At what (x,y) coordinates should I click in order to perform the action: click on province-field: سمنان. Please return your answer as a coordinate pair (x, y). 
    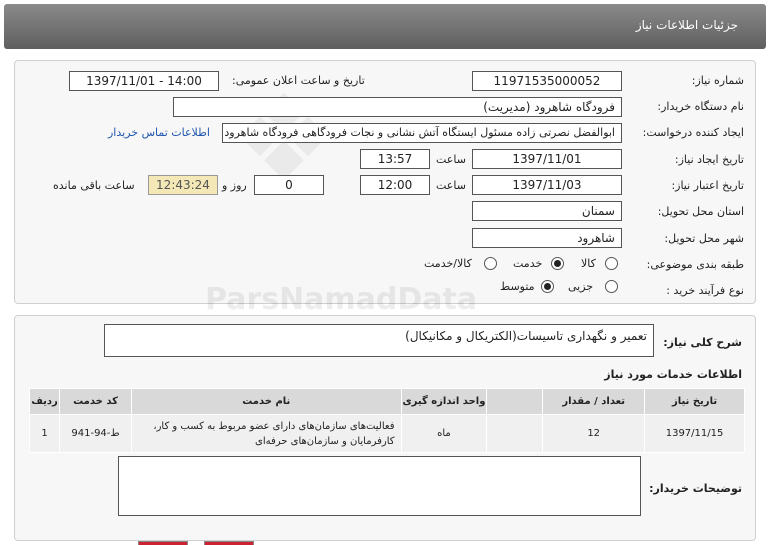
    Looking at the image, I should click on (547, 211).